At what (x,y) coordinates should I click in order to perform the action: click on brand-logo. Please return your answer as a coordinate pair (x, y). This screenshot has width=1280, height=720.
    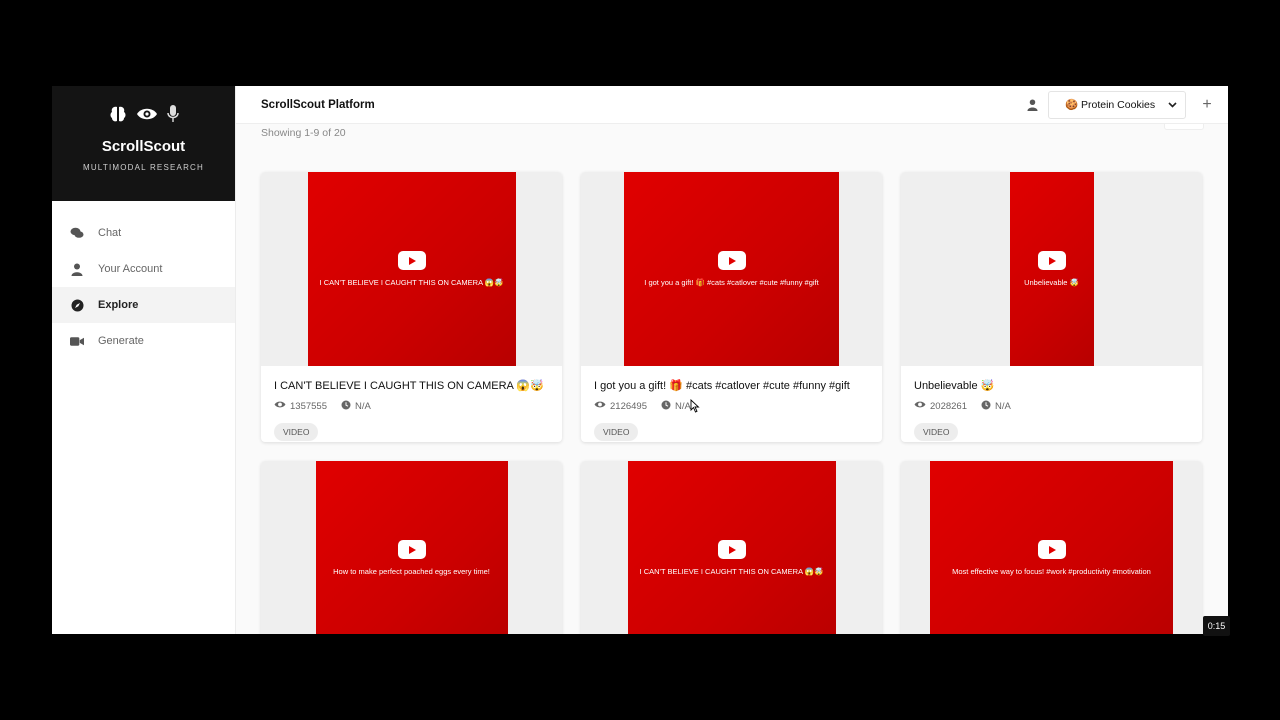
    Looking at the image, I should click on (144, 114).